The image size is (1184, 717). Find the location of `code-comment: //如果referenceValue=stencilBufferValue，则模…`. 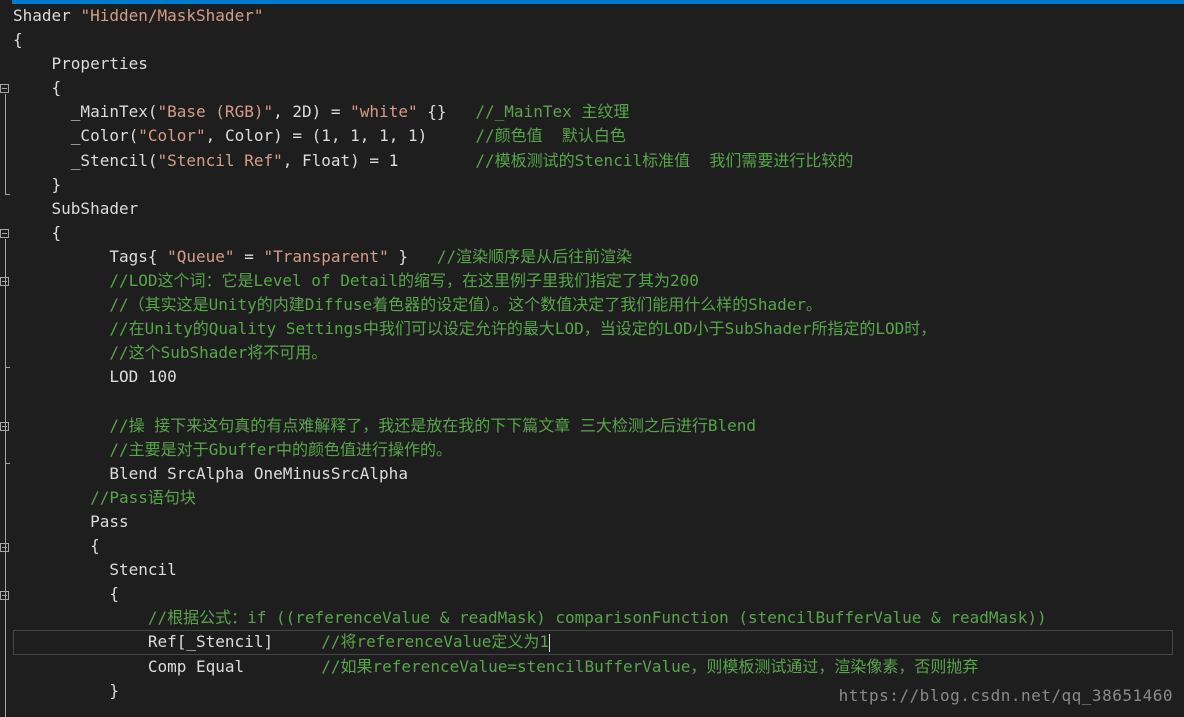

code-comment: //如果referenceValue=stencilBufferValue，则模… is located at coordinates (650, 666).